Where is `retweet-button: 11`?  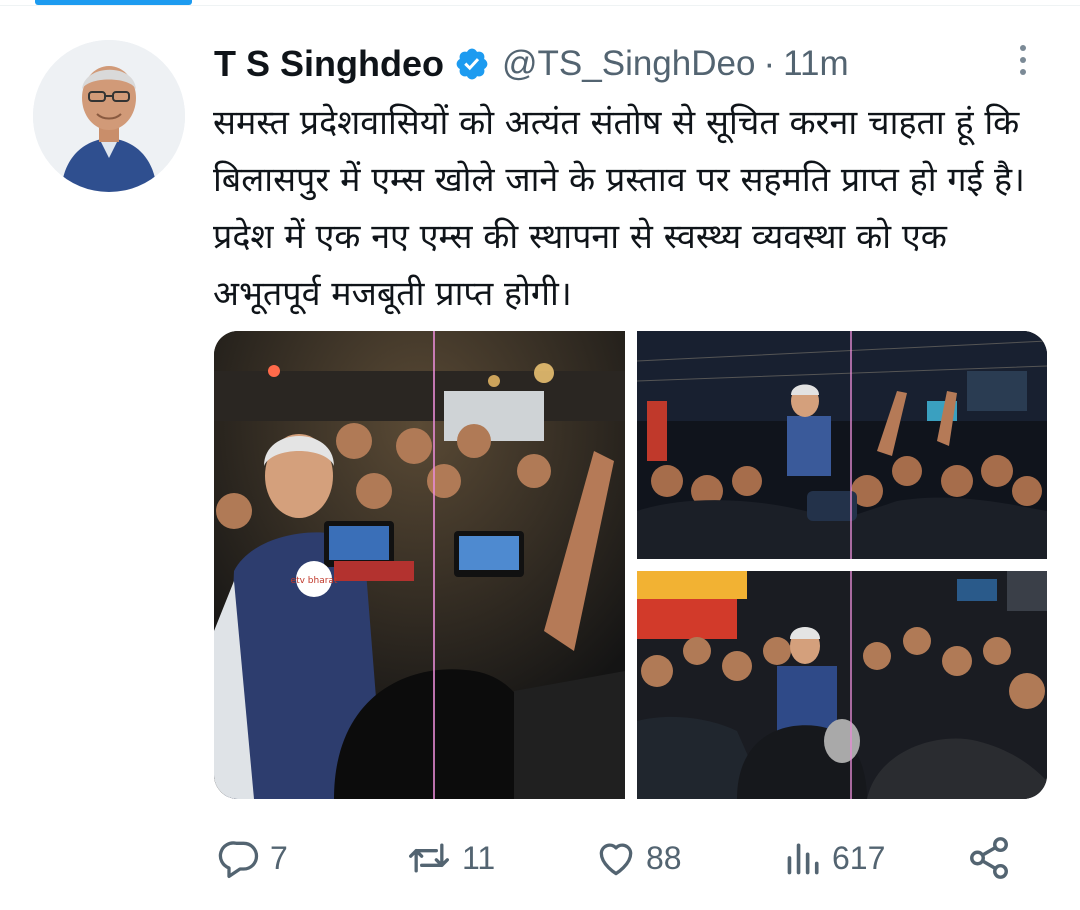
retweet-button: 11 is located at coordinates (449, 858).